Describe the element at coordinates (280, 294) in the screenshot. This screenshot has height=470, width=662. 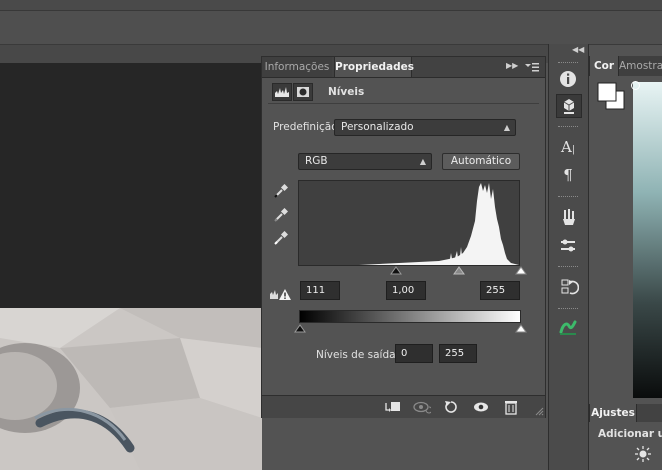
I see `clipping-warning-icon` at that location.